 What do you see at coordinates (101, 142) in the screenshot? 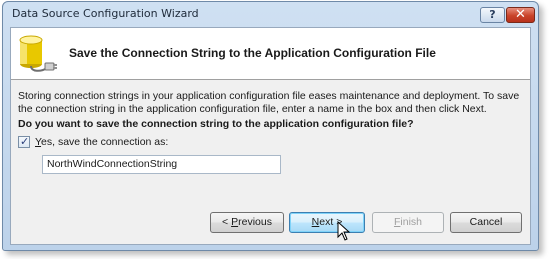
I see `save-connection-label: Yes, save the connection as:` at bounding box center [101, 142].